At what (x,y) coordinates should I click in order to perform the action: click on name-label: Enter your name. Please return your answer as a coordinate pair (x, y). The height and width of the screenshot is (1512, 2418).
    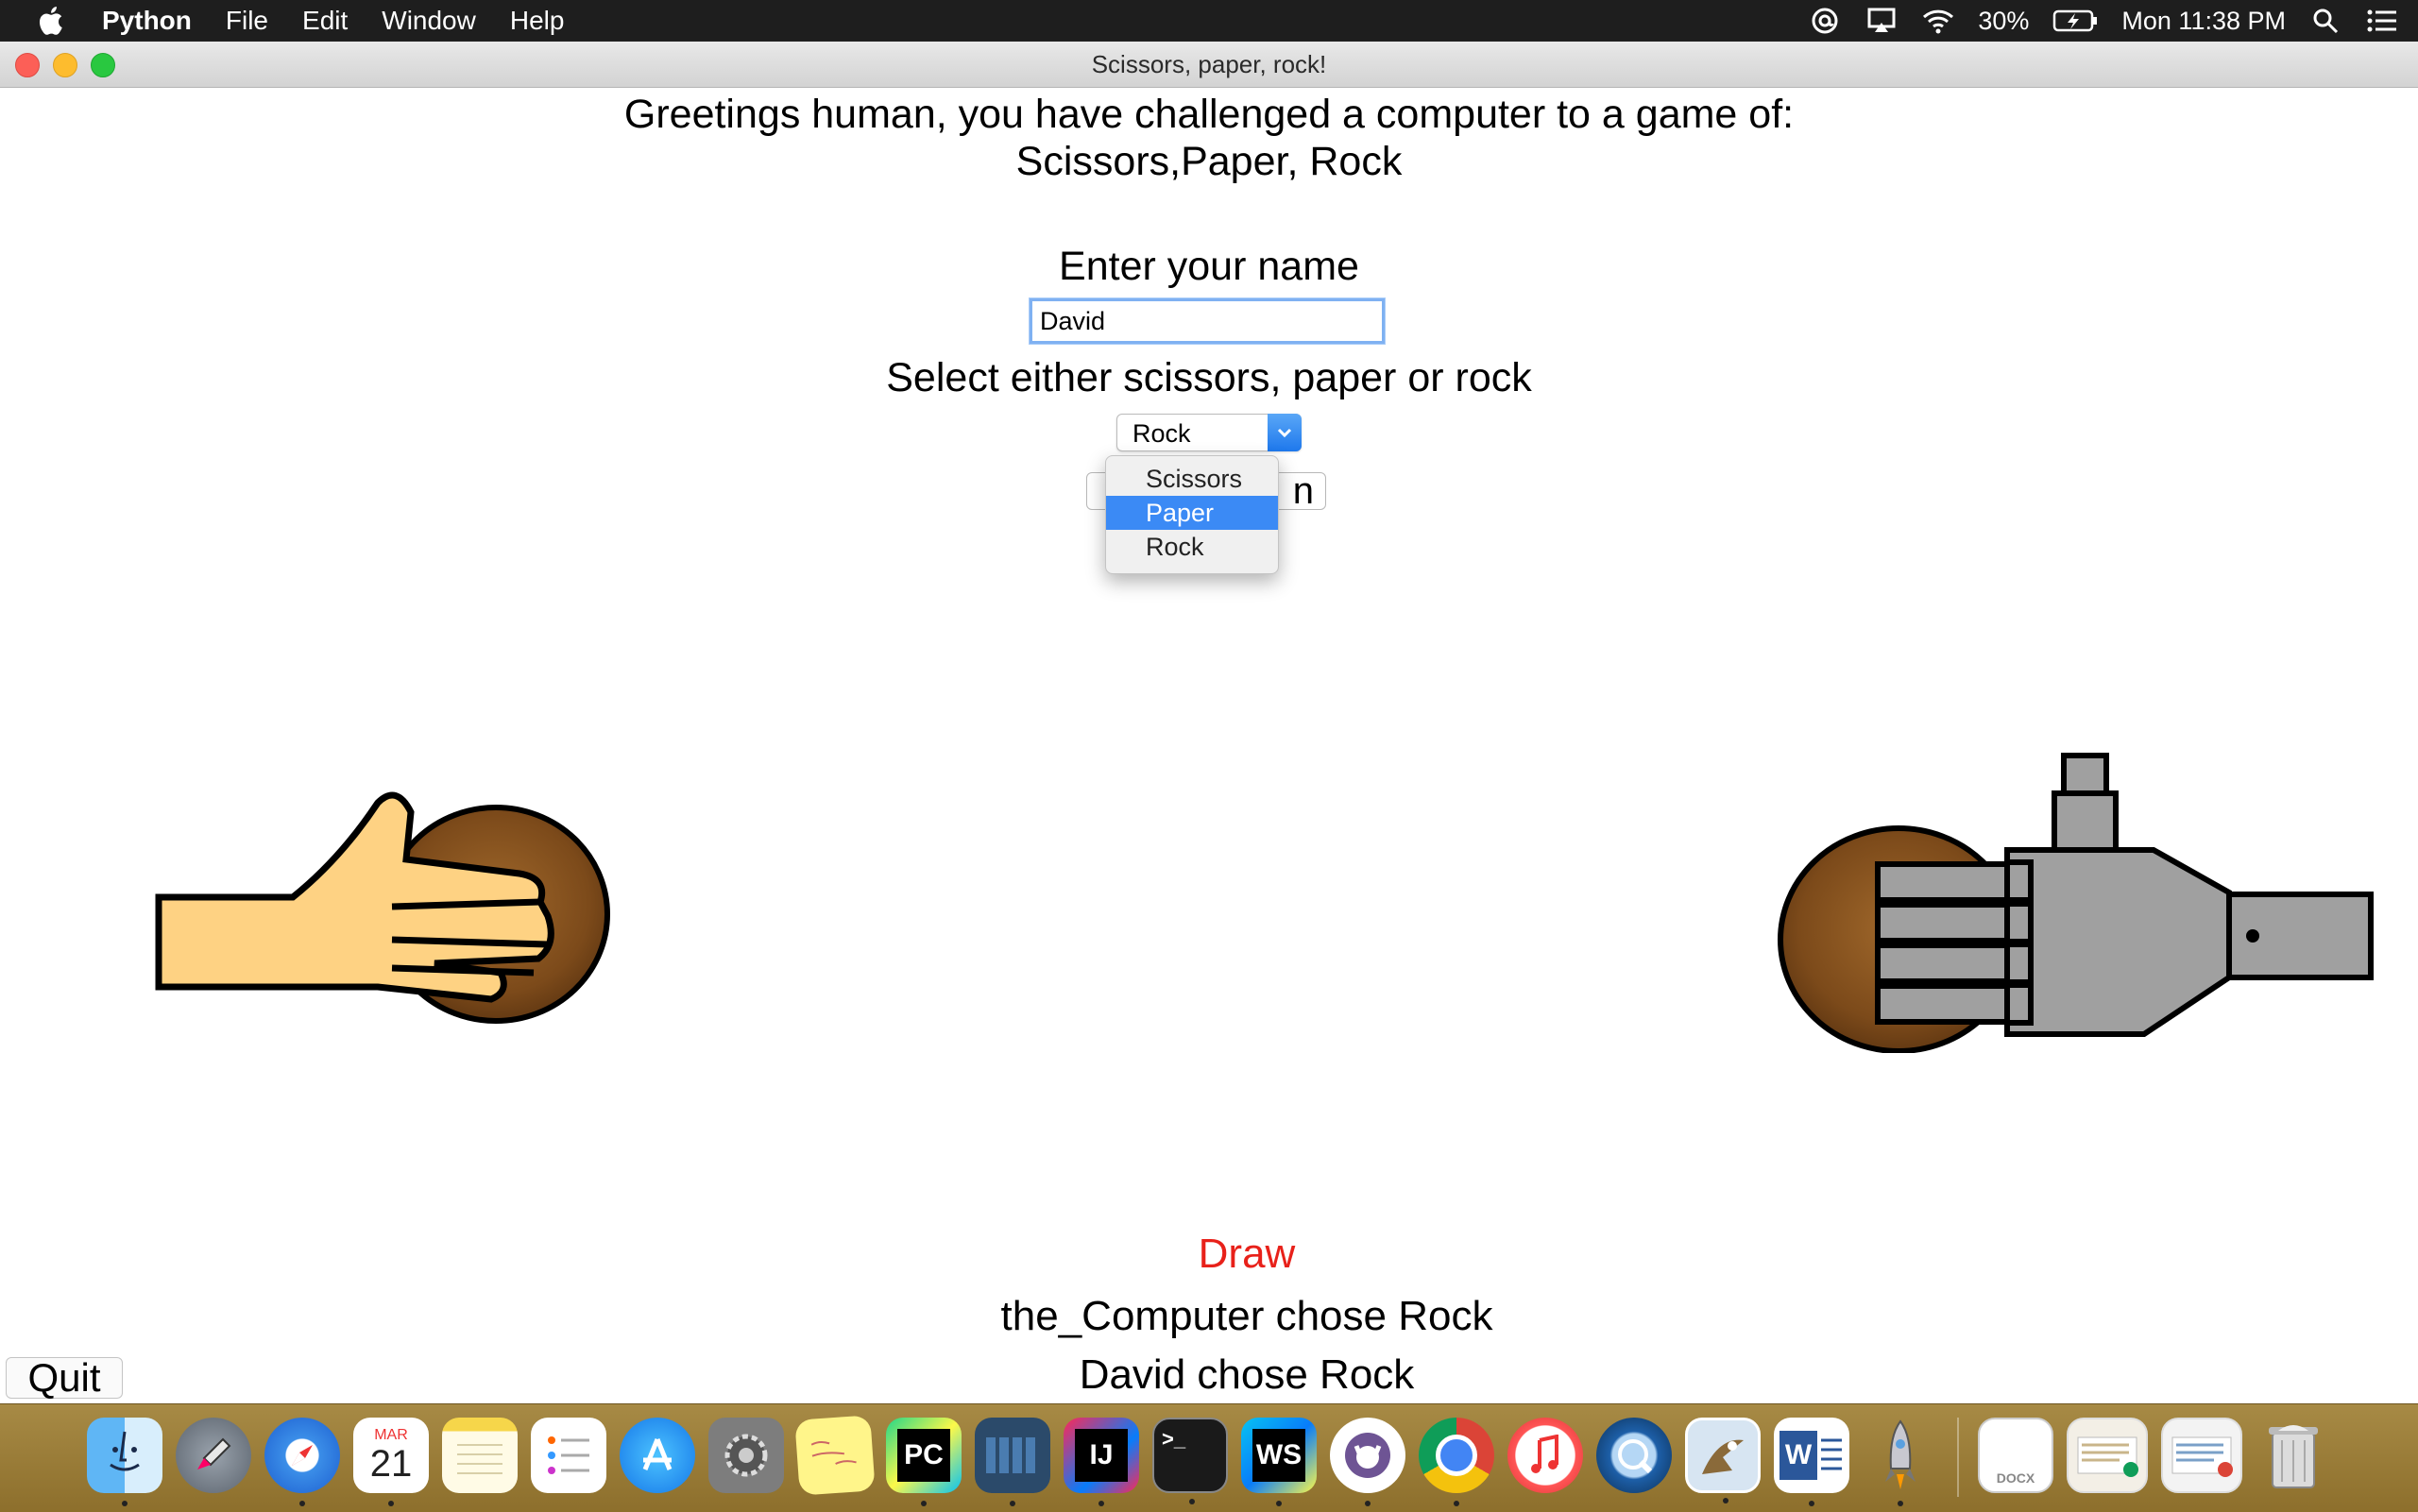
    Looking at the image, I should click on (1209, 266).